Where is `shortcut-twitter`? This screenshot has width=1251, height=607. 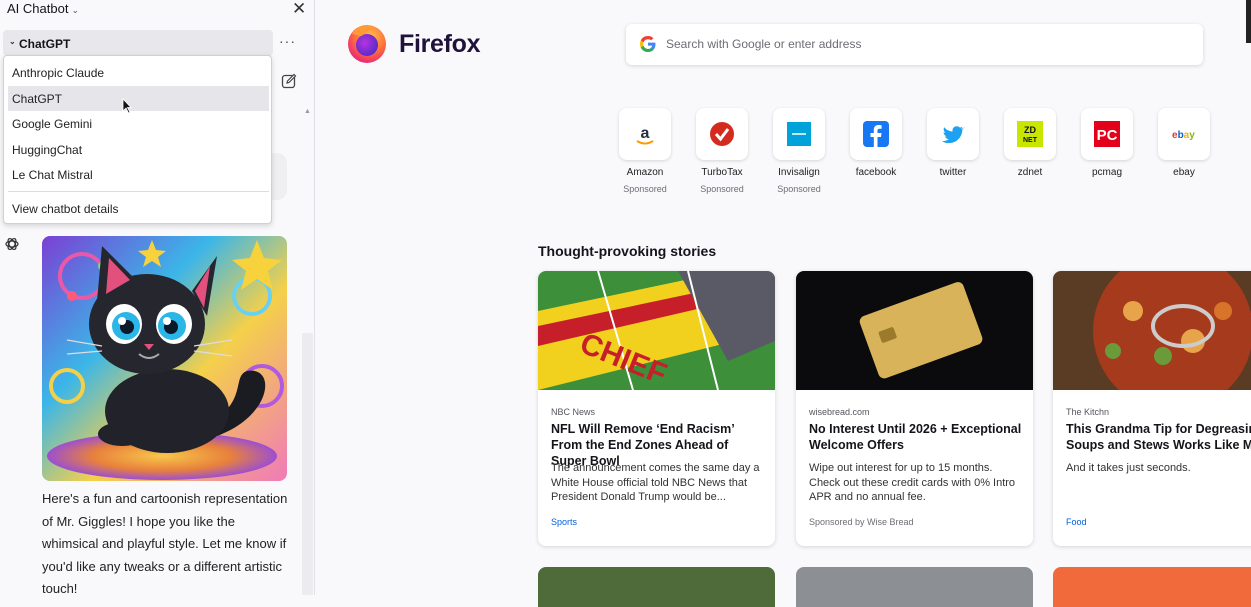 shortcut-twitter is located at coordinates (953, 134).